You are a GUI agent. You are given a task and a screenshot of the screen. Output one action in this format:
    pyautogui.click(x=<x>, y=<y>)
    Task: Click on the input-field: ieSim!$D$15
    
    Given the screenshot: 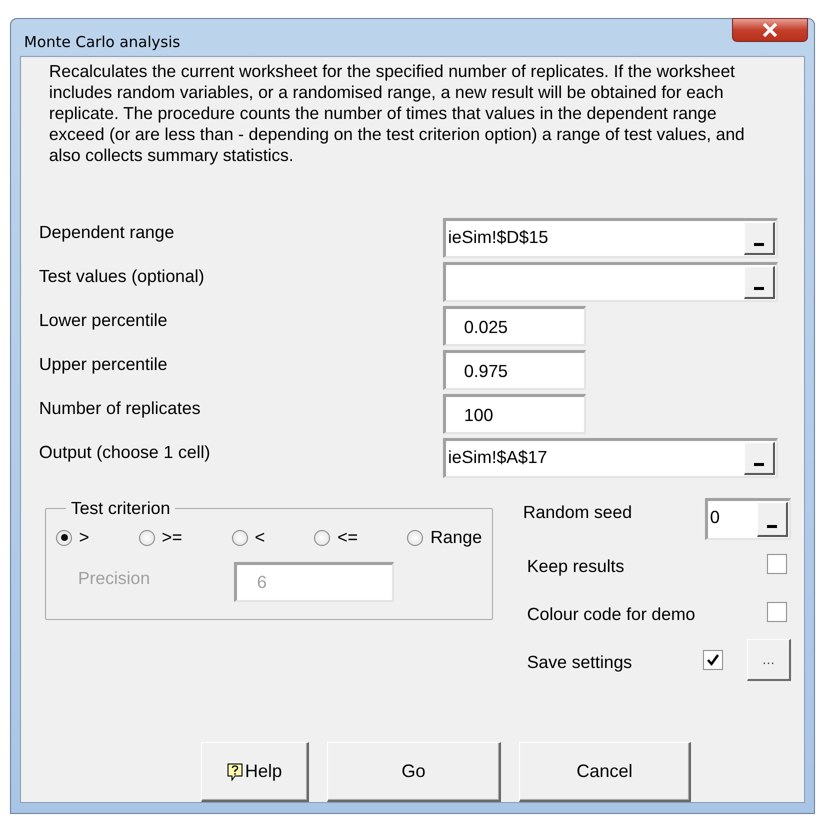 What is the action you would take?
    pyautogui.click(x=610, y=238)
    